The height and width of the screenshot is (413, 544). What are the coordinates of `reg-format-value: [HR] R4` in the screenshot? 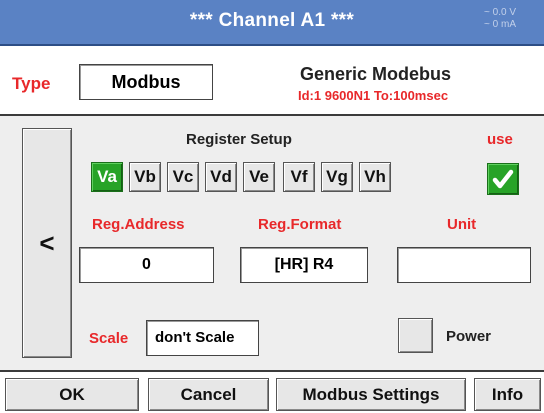 It's located at (304, 264).